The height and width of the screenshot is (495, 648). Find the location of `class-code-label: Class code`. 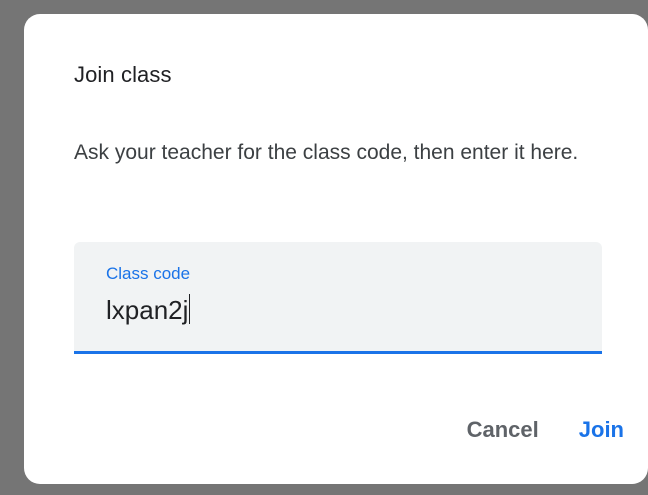

class-code-label: Class code is located at coordinates (148, 273).